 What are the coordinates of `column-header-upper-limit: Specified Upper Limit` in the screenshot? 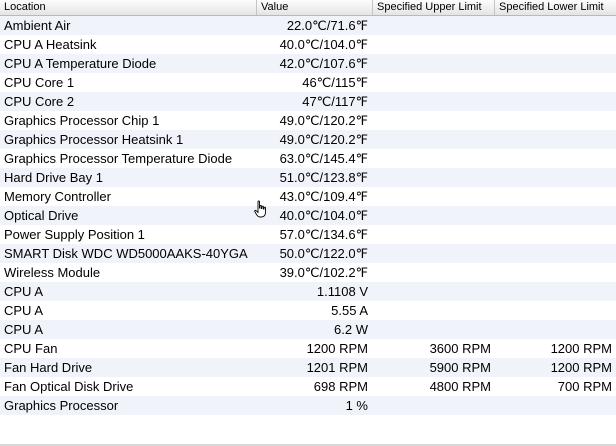 It's located at (434, 7).